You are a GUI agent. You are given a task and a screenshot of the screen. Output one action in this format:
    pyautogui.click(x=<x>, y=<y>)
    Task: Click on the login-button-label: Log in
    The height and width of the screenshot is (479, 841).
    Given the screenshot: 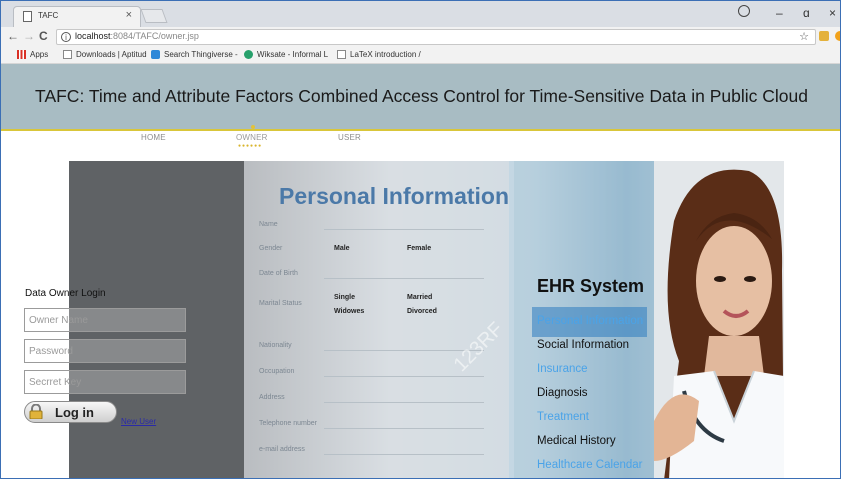 What is the action you would take?
    pyautogui.click(x=74, y=412)
    